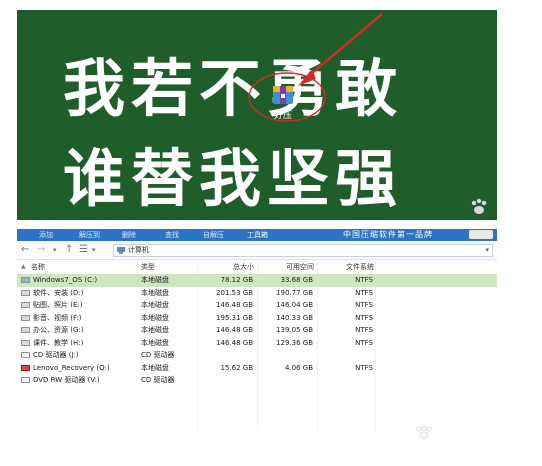 Image resolution: width=542 pixels, height=466 pixels. Describe the element at coordinates (315, 67) in the screenshot. I see `annotation-arrow-icon` at that location.